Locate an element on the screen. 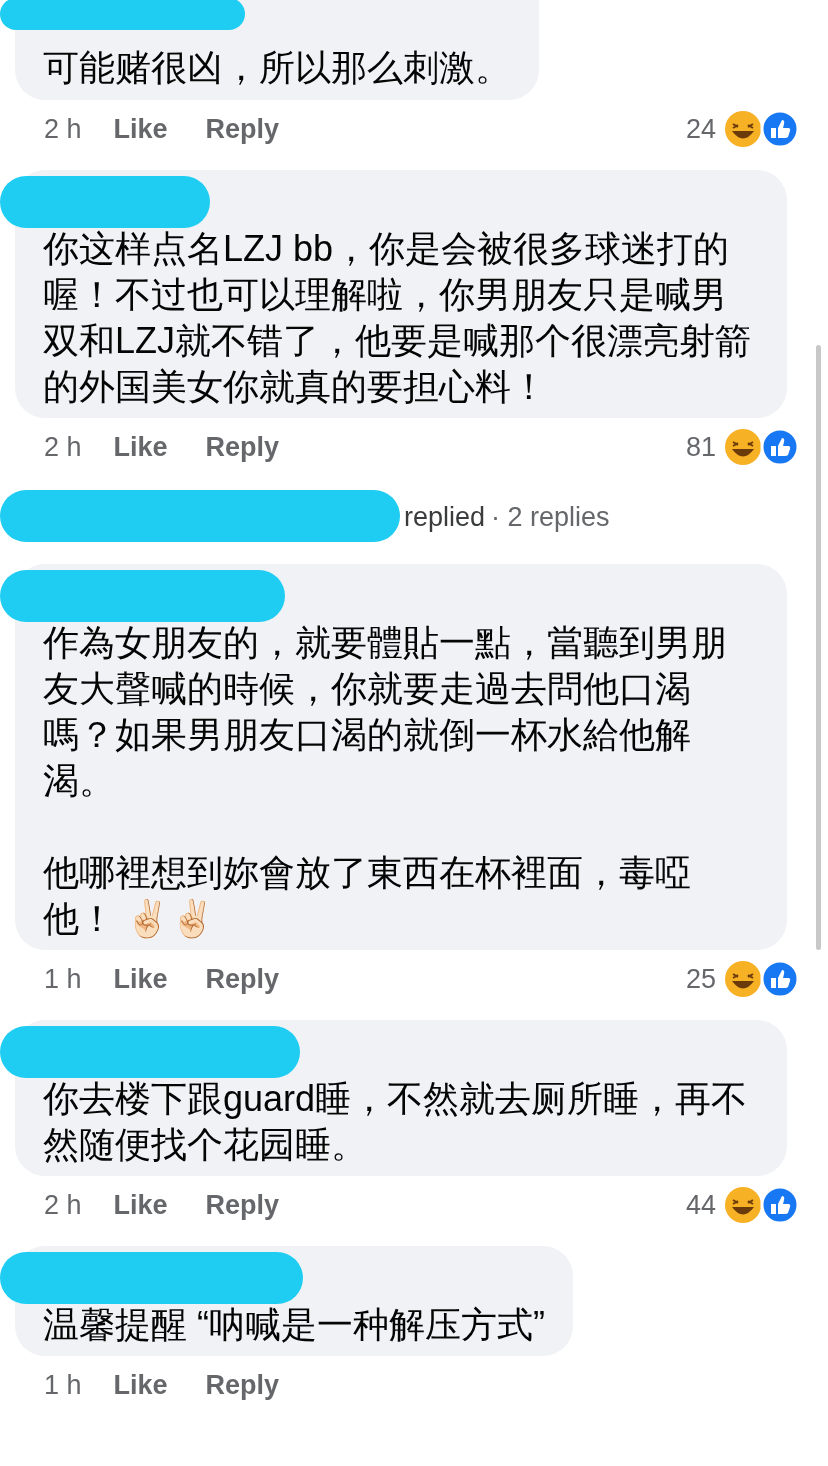 The height and width of the screenshot is (1466, 828). comment-text: 可能赌很凶，所以那么刺激。 is located at coordinates (277, 68).